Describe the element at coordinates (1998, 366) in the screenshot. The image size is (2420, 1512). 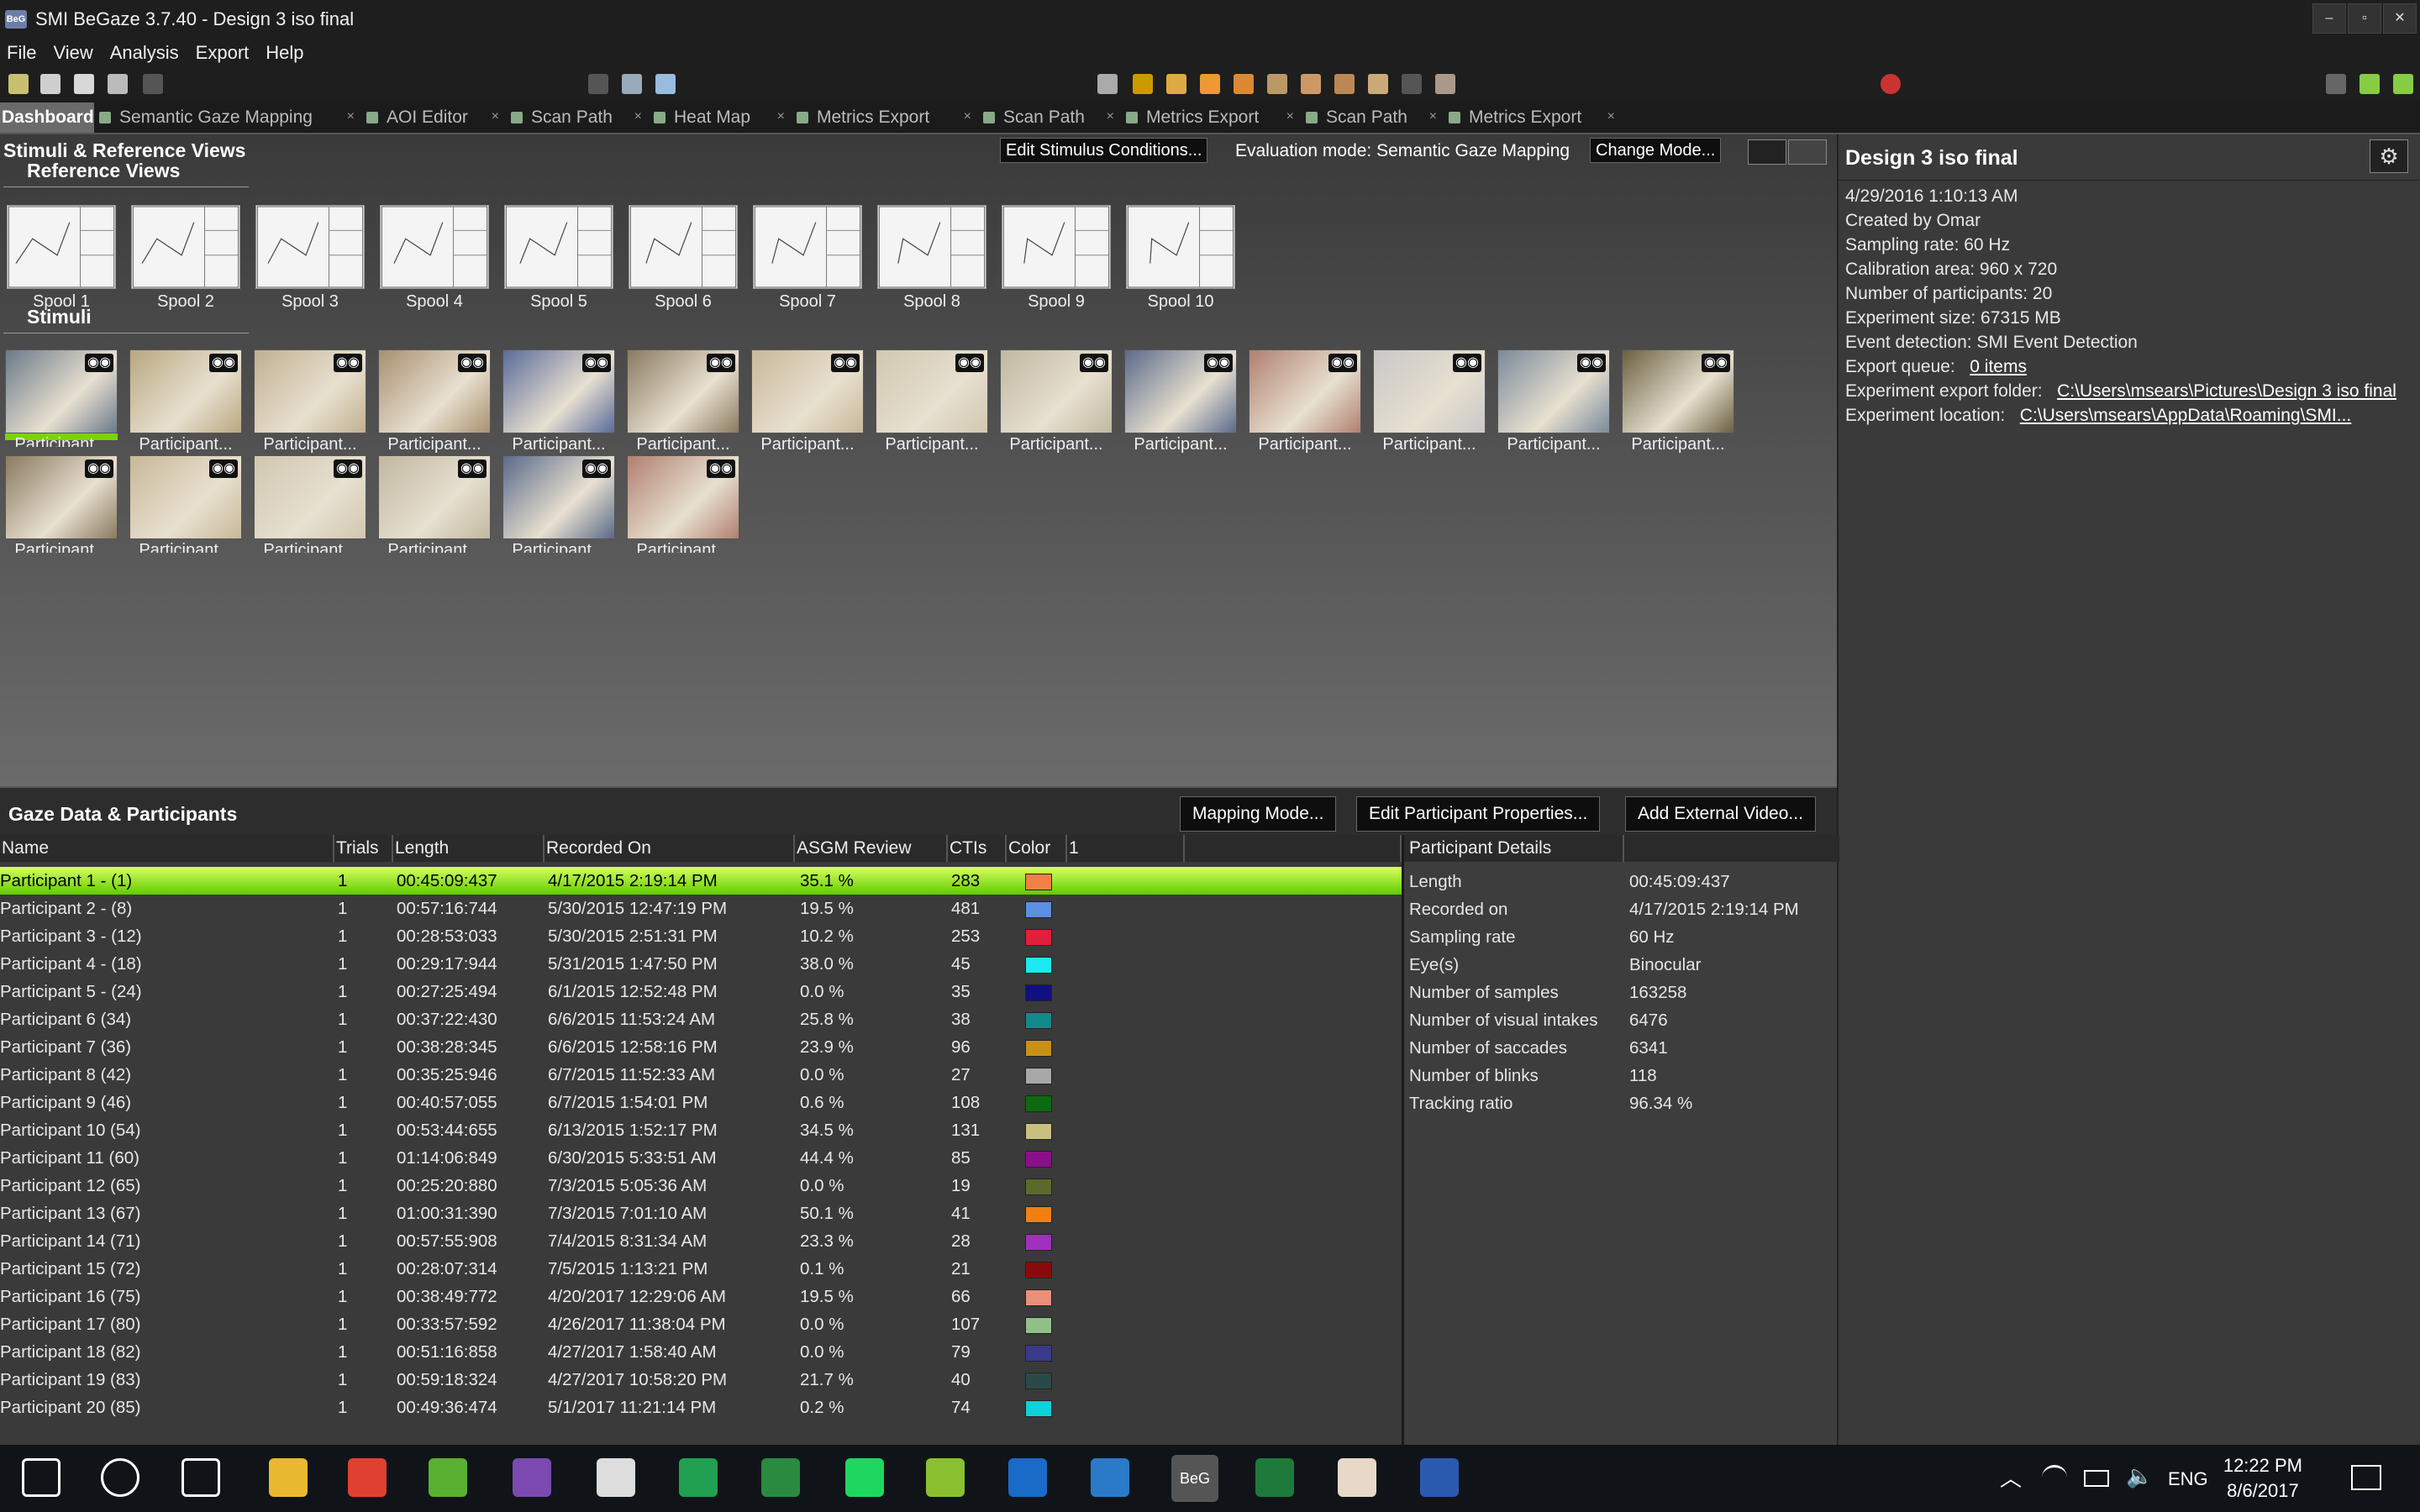
I see `export-queue-link: 0 items` at that location.